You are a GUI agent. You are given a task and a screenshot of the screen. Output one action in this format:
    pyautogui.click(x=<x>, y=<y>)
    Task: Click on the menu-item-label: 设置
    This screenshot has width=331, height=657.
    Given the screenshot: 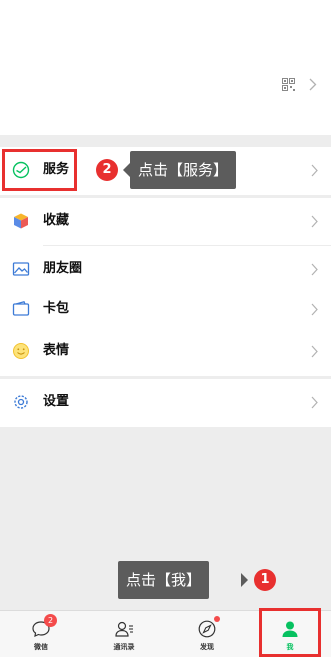 What is the action you would take?
    pyautogui.click(x=56, y=401)
    